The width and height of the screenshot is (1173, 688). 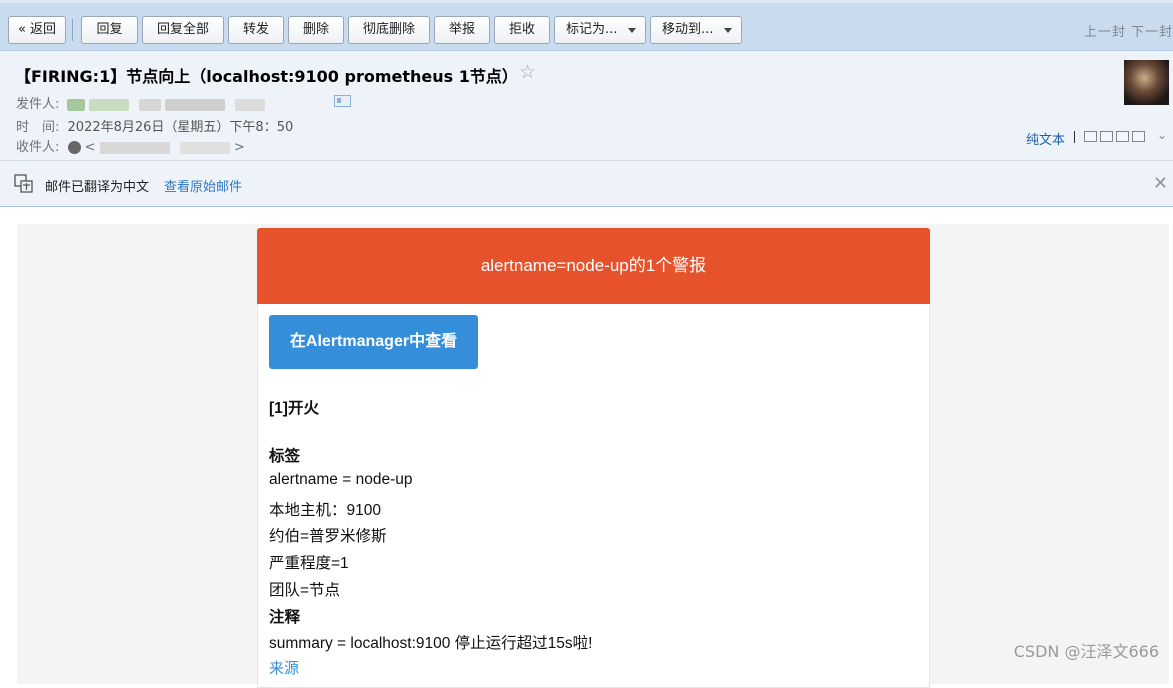 I want to click on translation-bar: 邮件已翻译为中文 查看原始邮件 ✕, so click(x=586, y=184).